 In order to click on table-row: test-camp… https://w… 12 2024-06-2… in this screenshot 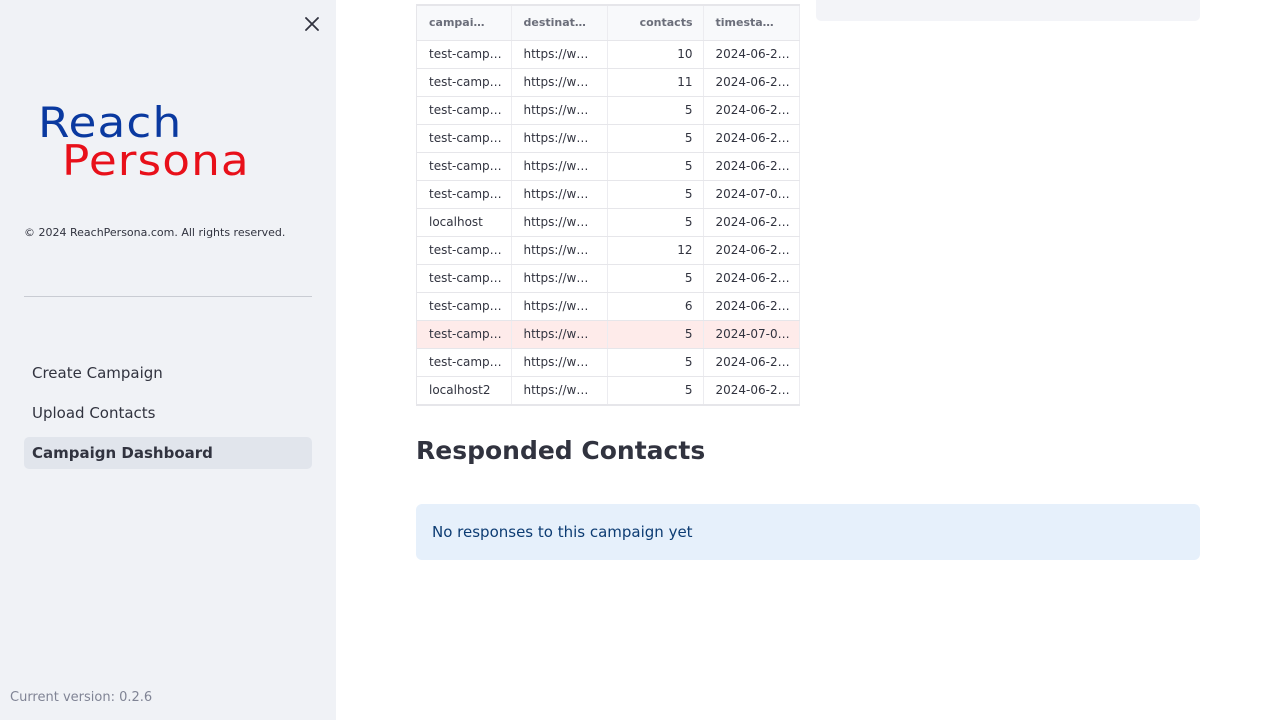, I will do `click(608, 250)`.